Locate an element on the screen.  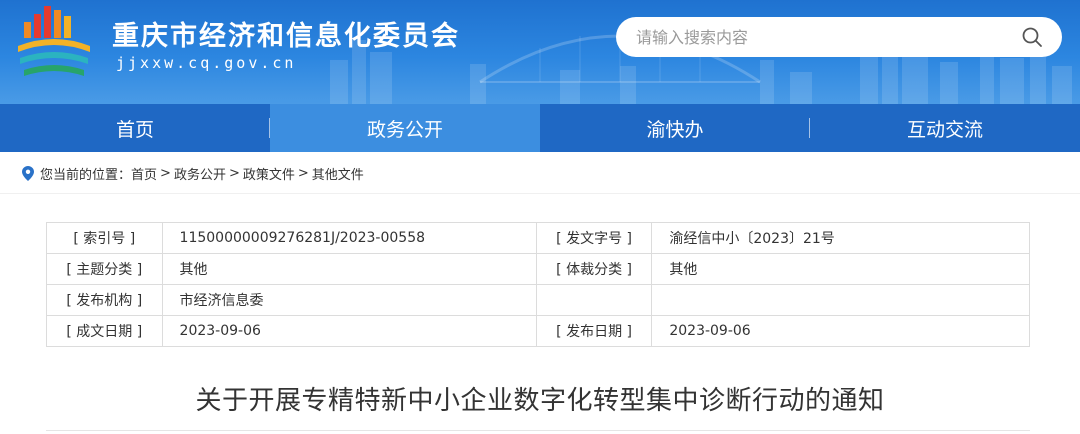
search-box is located at coordinates (839, 37).